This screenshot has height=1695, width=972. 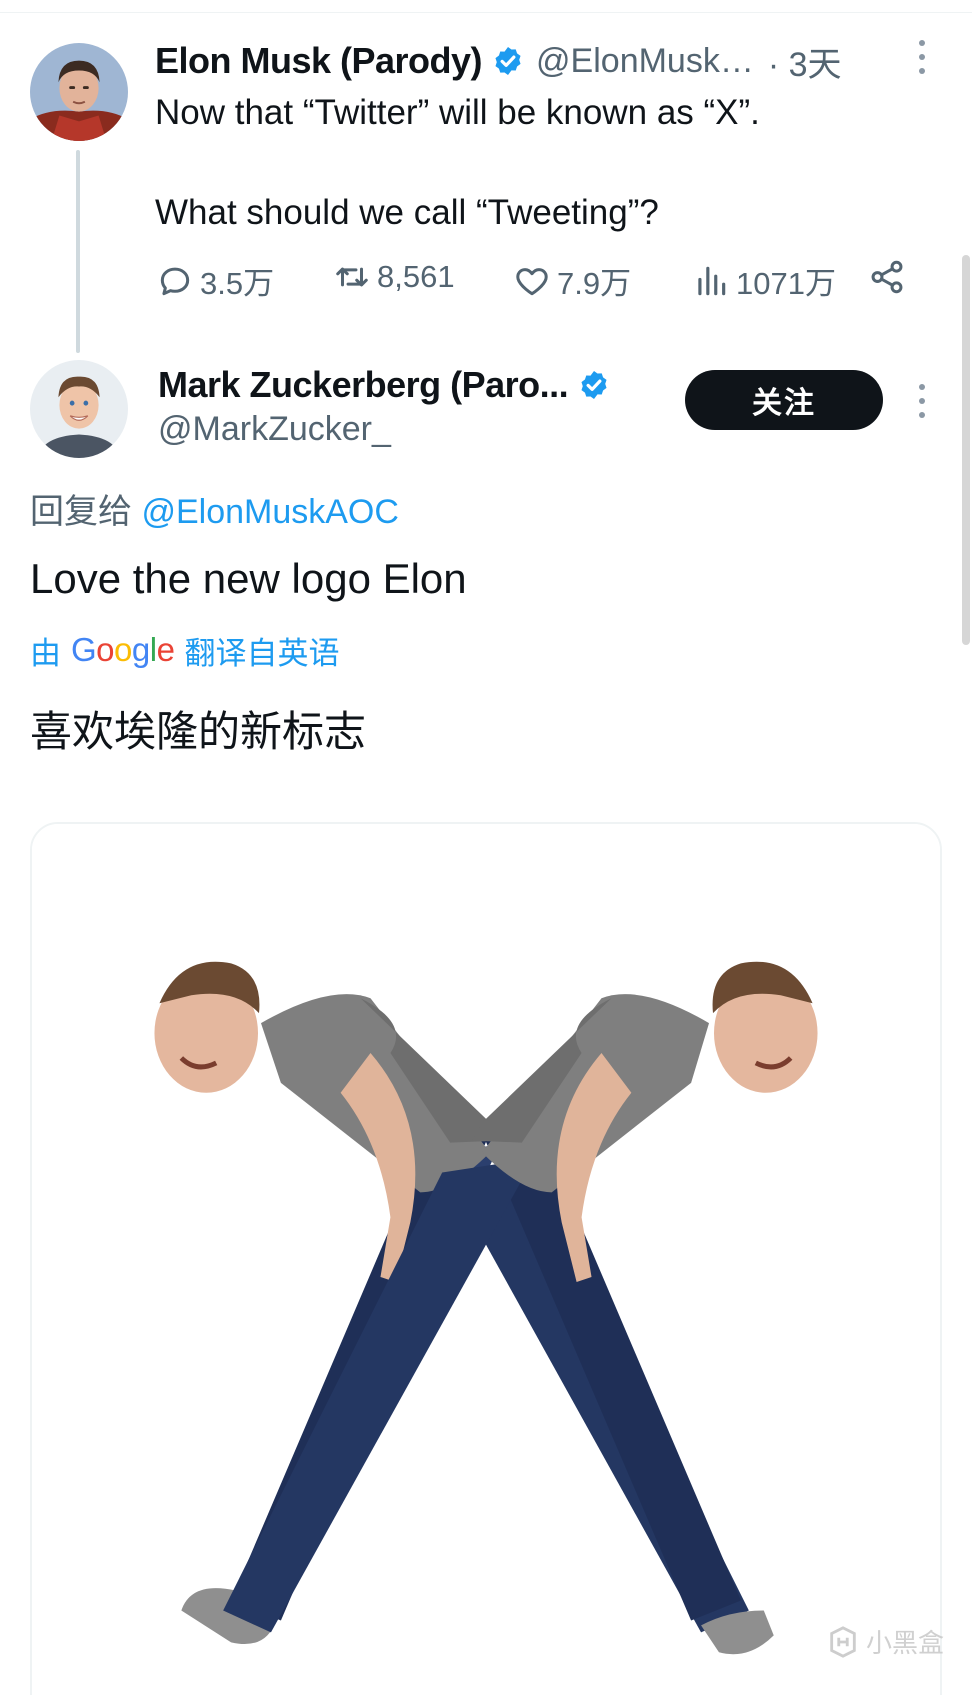 What do you see at coordinates (416, 276) in the screenshot?
I see `retweet-count: 8,561` at bounding box center [416, 276].